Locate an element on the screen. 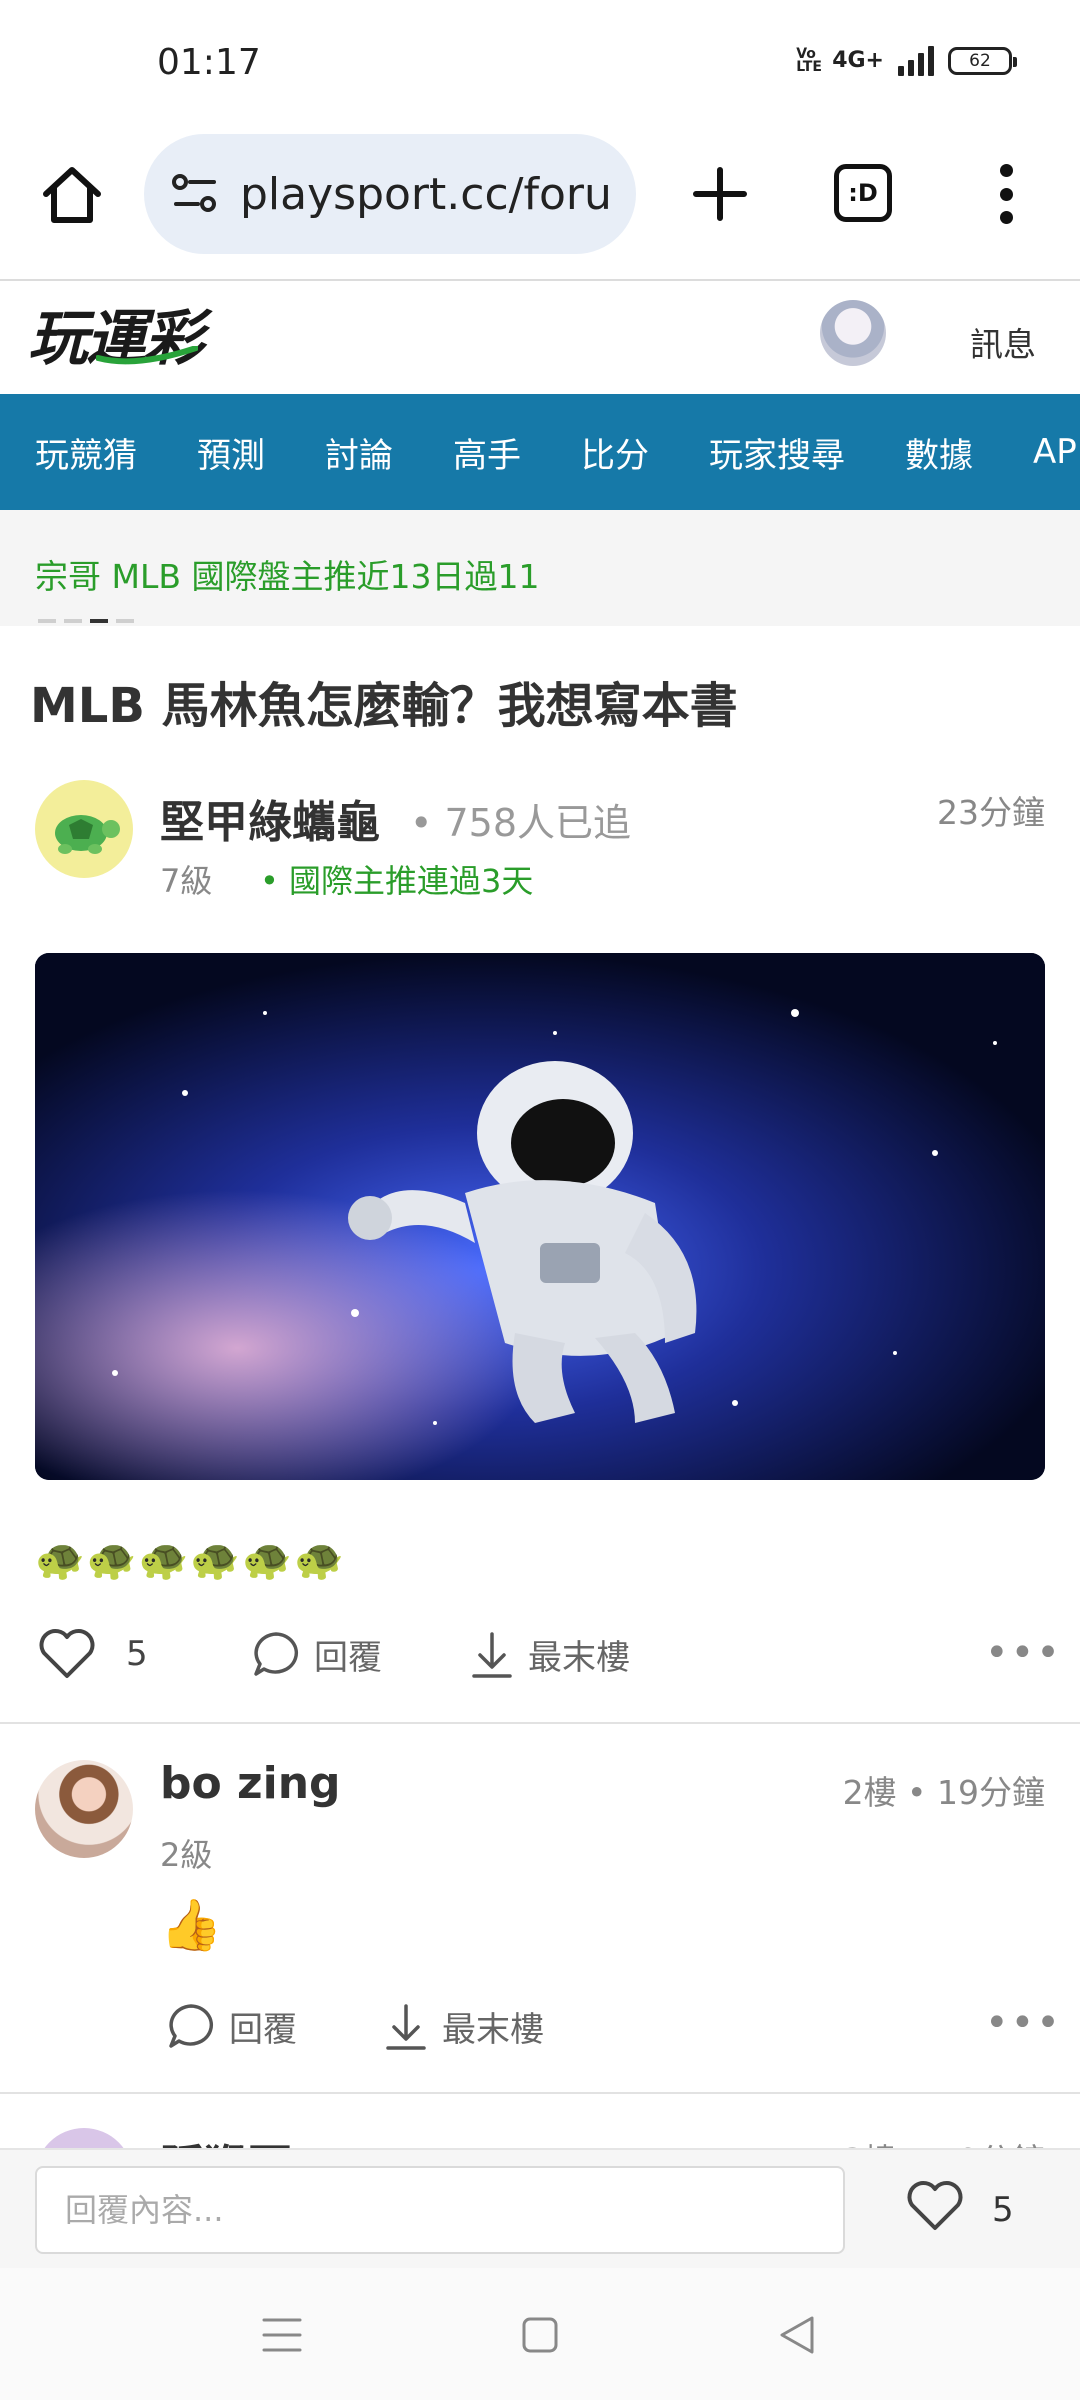 The height and width of the screenshot is (2400, 1080). nav-item-predict: 預測 is located at coordinates (213, 452).